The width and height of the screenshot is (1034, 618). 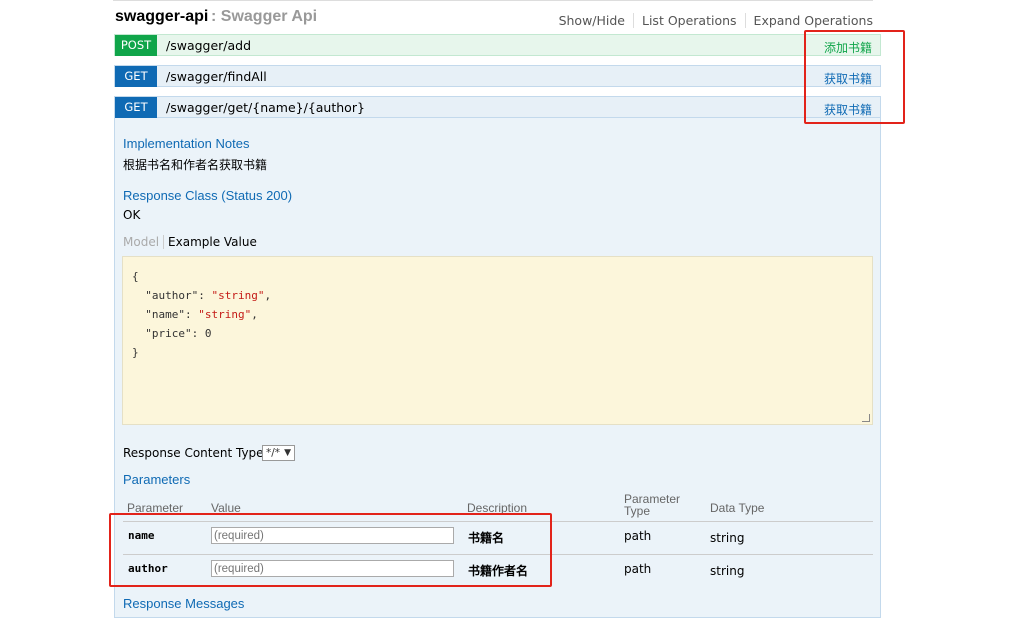 I want to click on expand-operations-link: Expand Operations, so click(x=809, y=20).